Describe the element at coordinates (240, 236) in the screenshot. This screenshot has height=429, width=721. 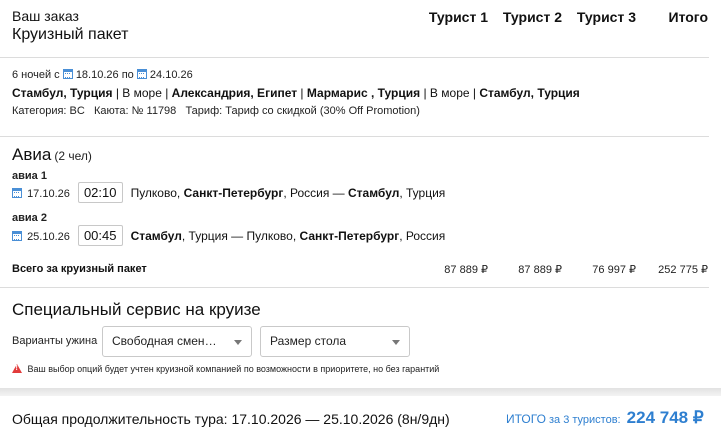
I see `text-segment: , Турция — Пулково,` at that location.